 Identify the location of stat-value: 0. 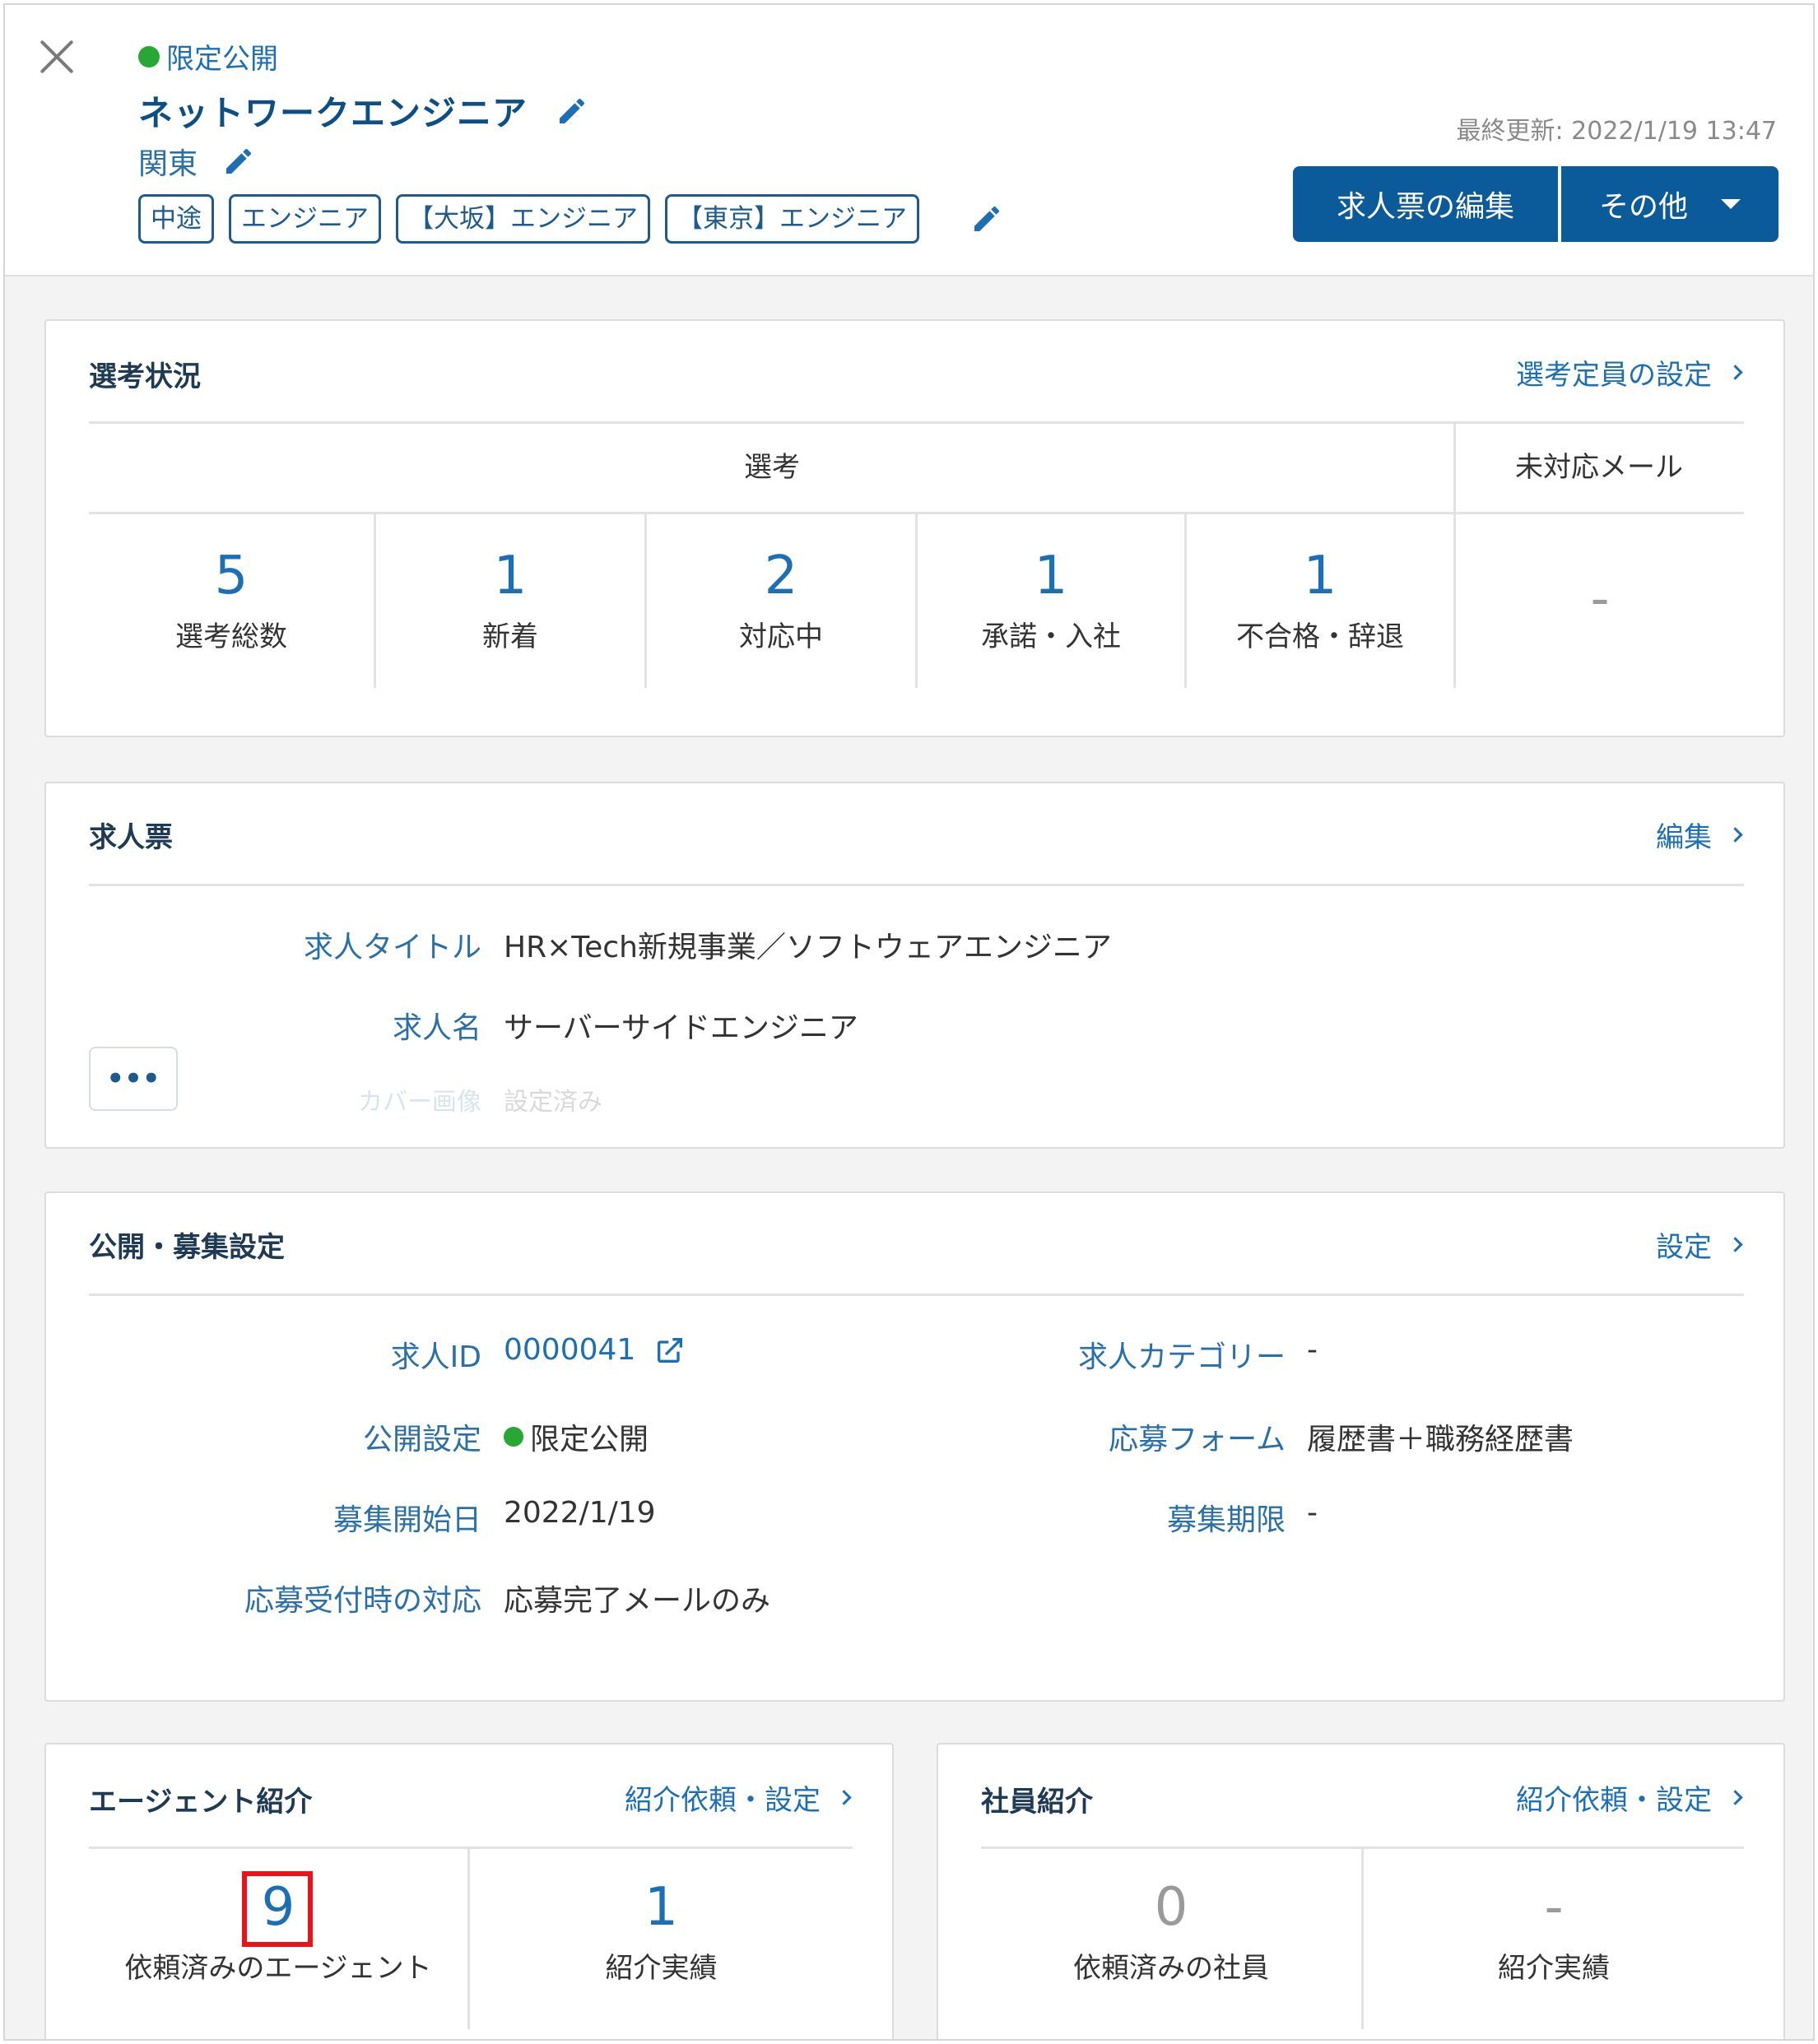
(1171, 1907).